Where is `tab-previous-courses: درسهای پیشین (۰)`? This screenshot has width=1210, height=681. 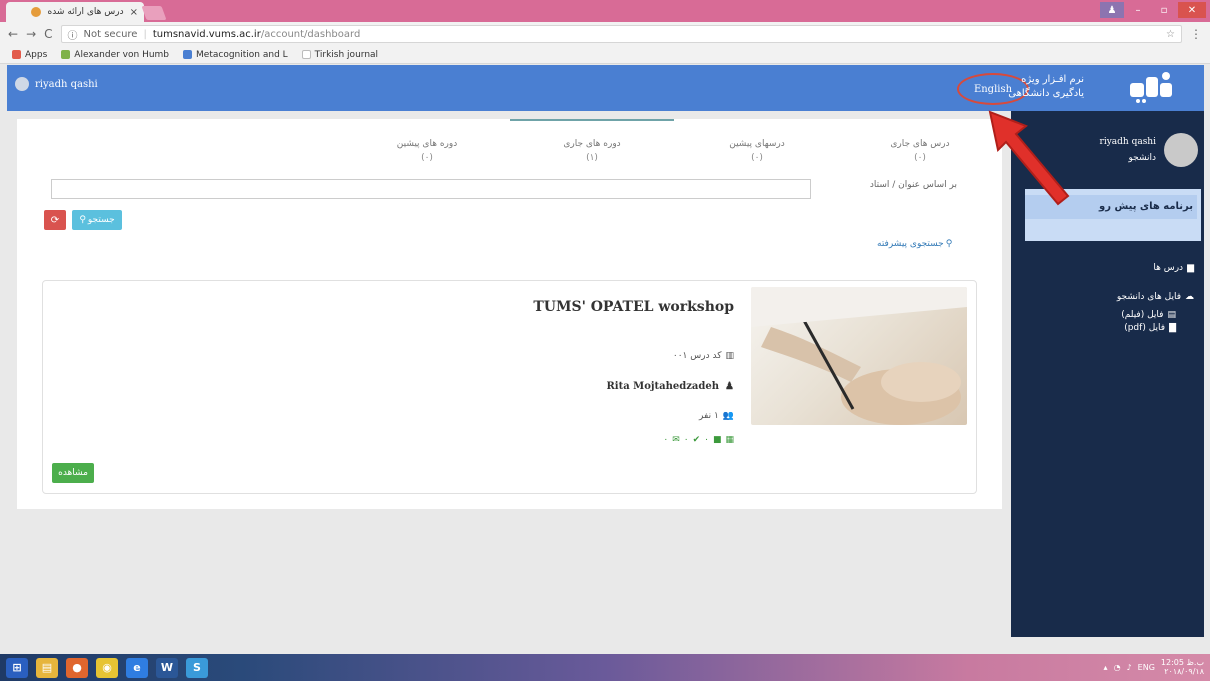
tab-previous-courses: درسهای پیشین (۰) is located at coordinates (757, 151).